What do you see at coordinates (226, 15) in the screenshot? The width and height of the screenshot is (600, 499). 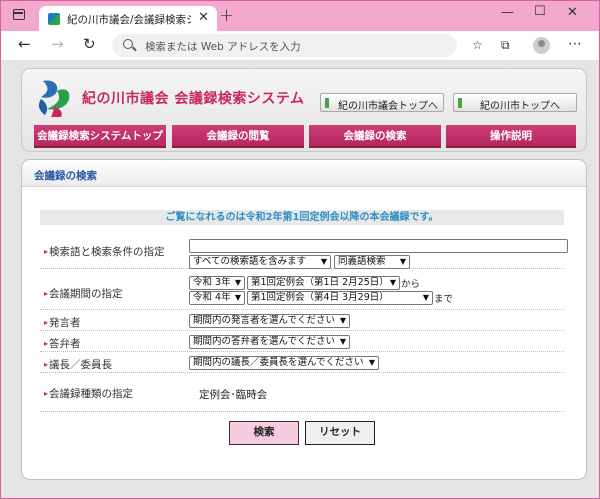 I see `new-tab-icon: +` at bounding box center [226, 15].